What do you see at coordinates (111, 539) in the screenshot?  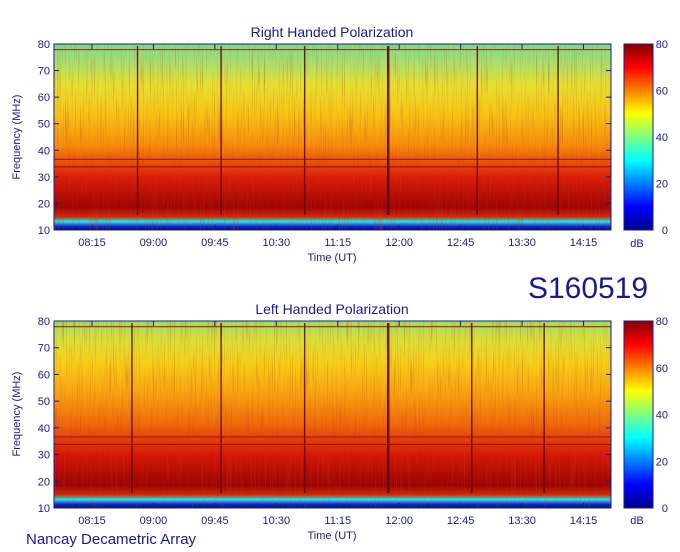 I see `footer-label: Nancay Decametric Array` at bounding box center [111, 539].